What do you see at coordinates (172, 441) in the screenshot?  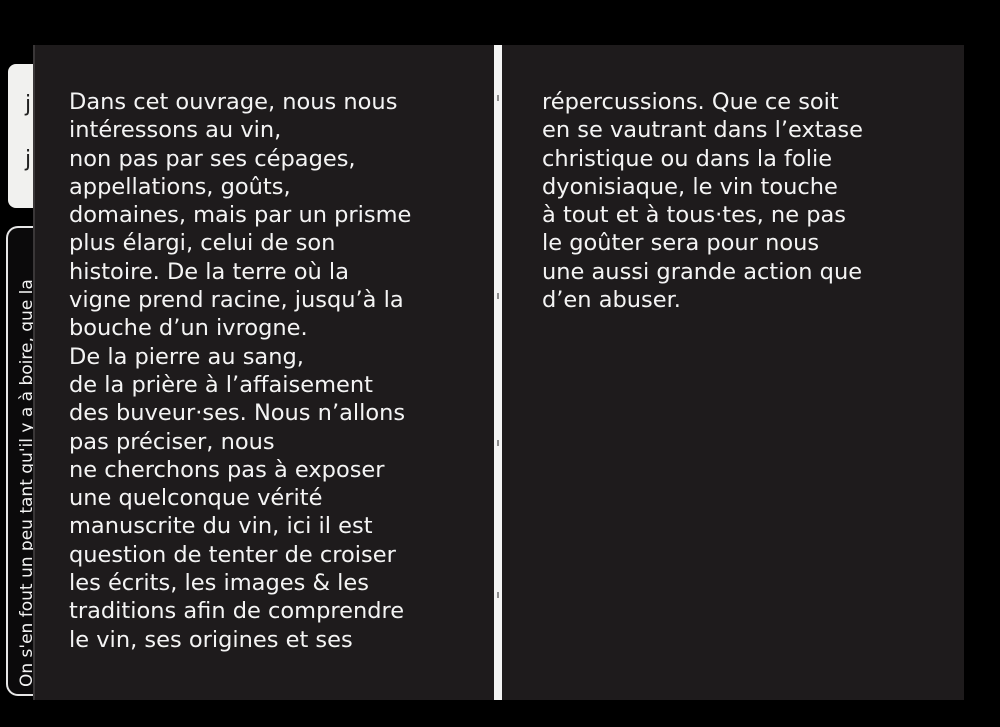 I see `text-line: pas préciser, nous` at bounding box center [172, 441].